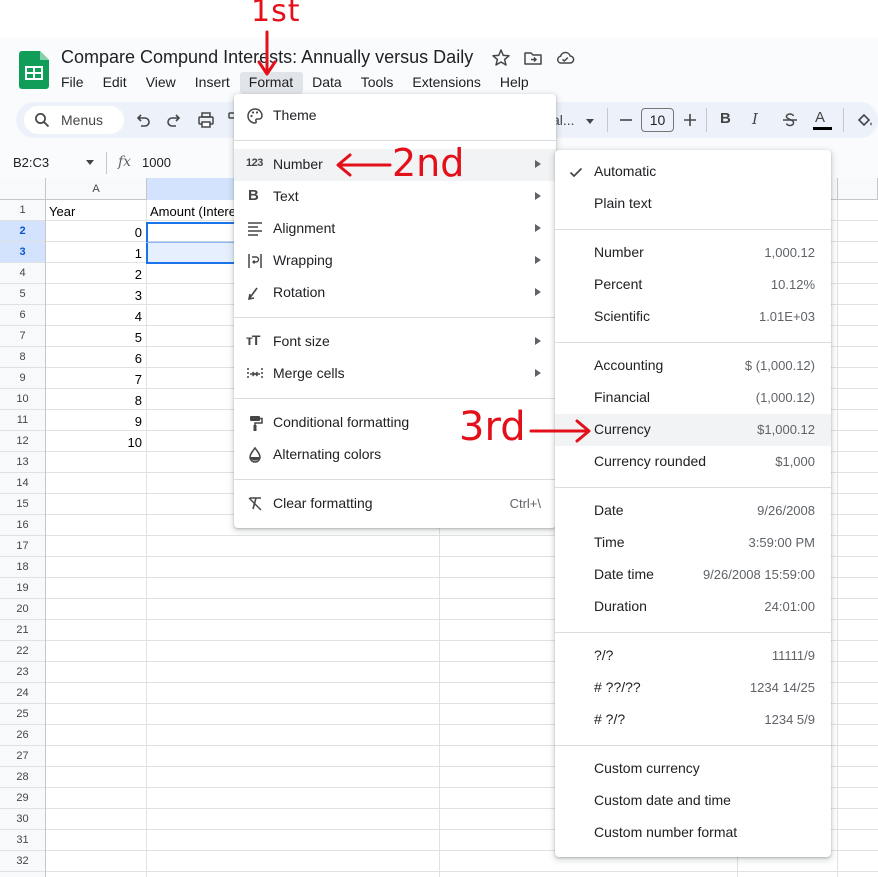 The height and width of the screenshot is (877, 878). What do you see at coordinates (96, 253) in the screenshot?
I see `year-cell: 1` at bounding box center [96, 253].